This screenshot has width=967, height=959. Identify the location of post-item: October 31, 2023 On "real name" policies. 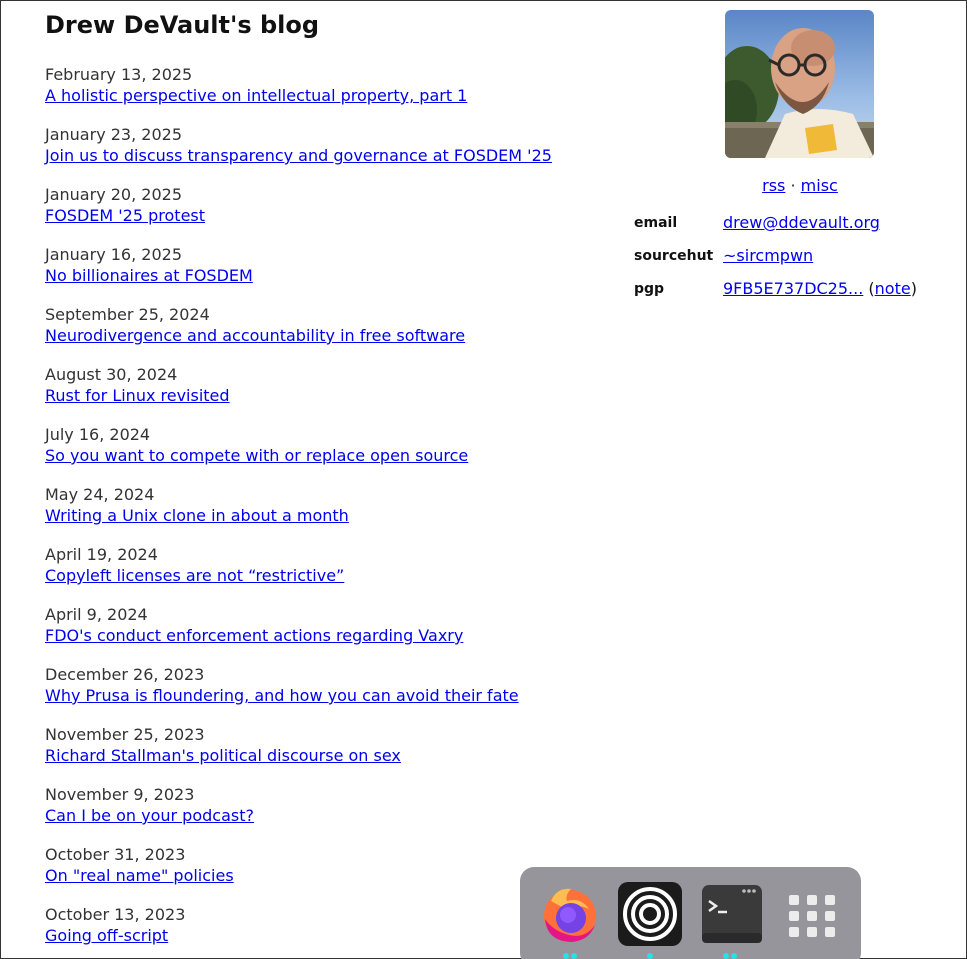
(315, 874).